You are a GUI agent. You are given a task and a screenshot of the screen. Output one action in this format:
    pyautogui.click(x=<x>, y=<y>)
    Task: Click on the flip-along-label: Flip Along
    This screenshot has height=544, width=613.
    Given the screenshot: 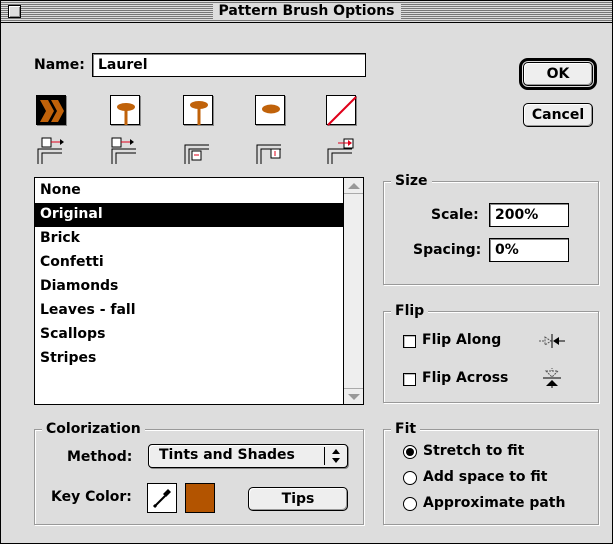 What is the action you would take?
    pyautogui.click(x=461, y=340)
    